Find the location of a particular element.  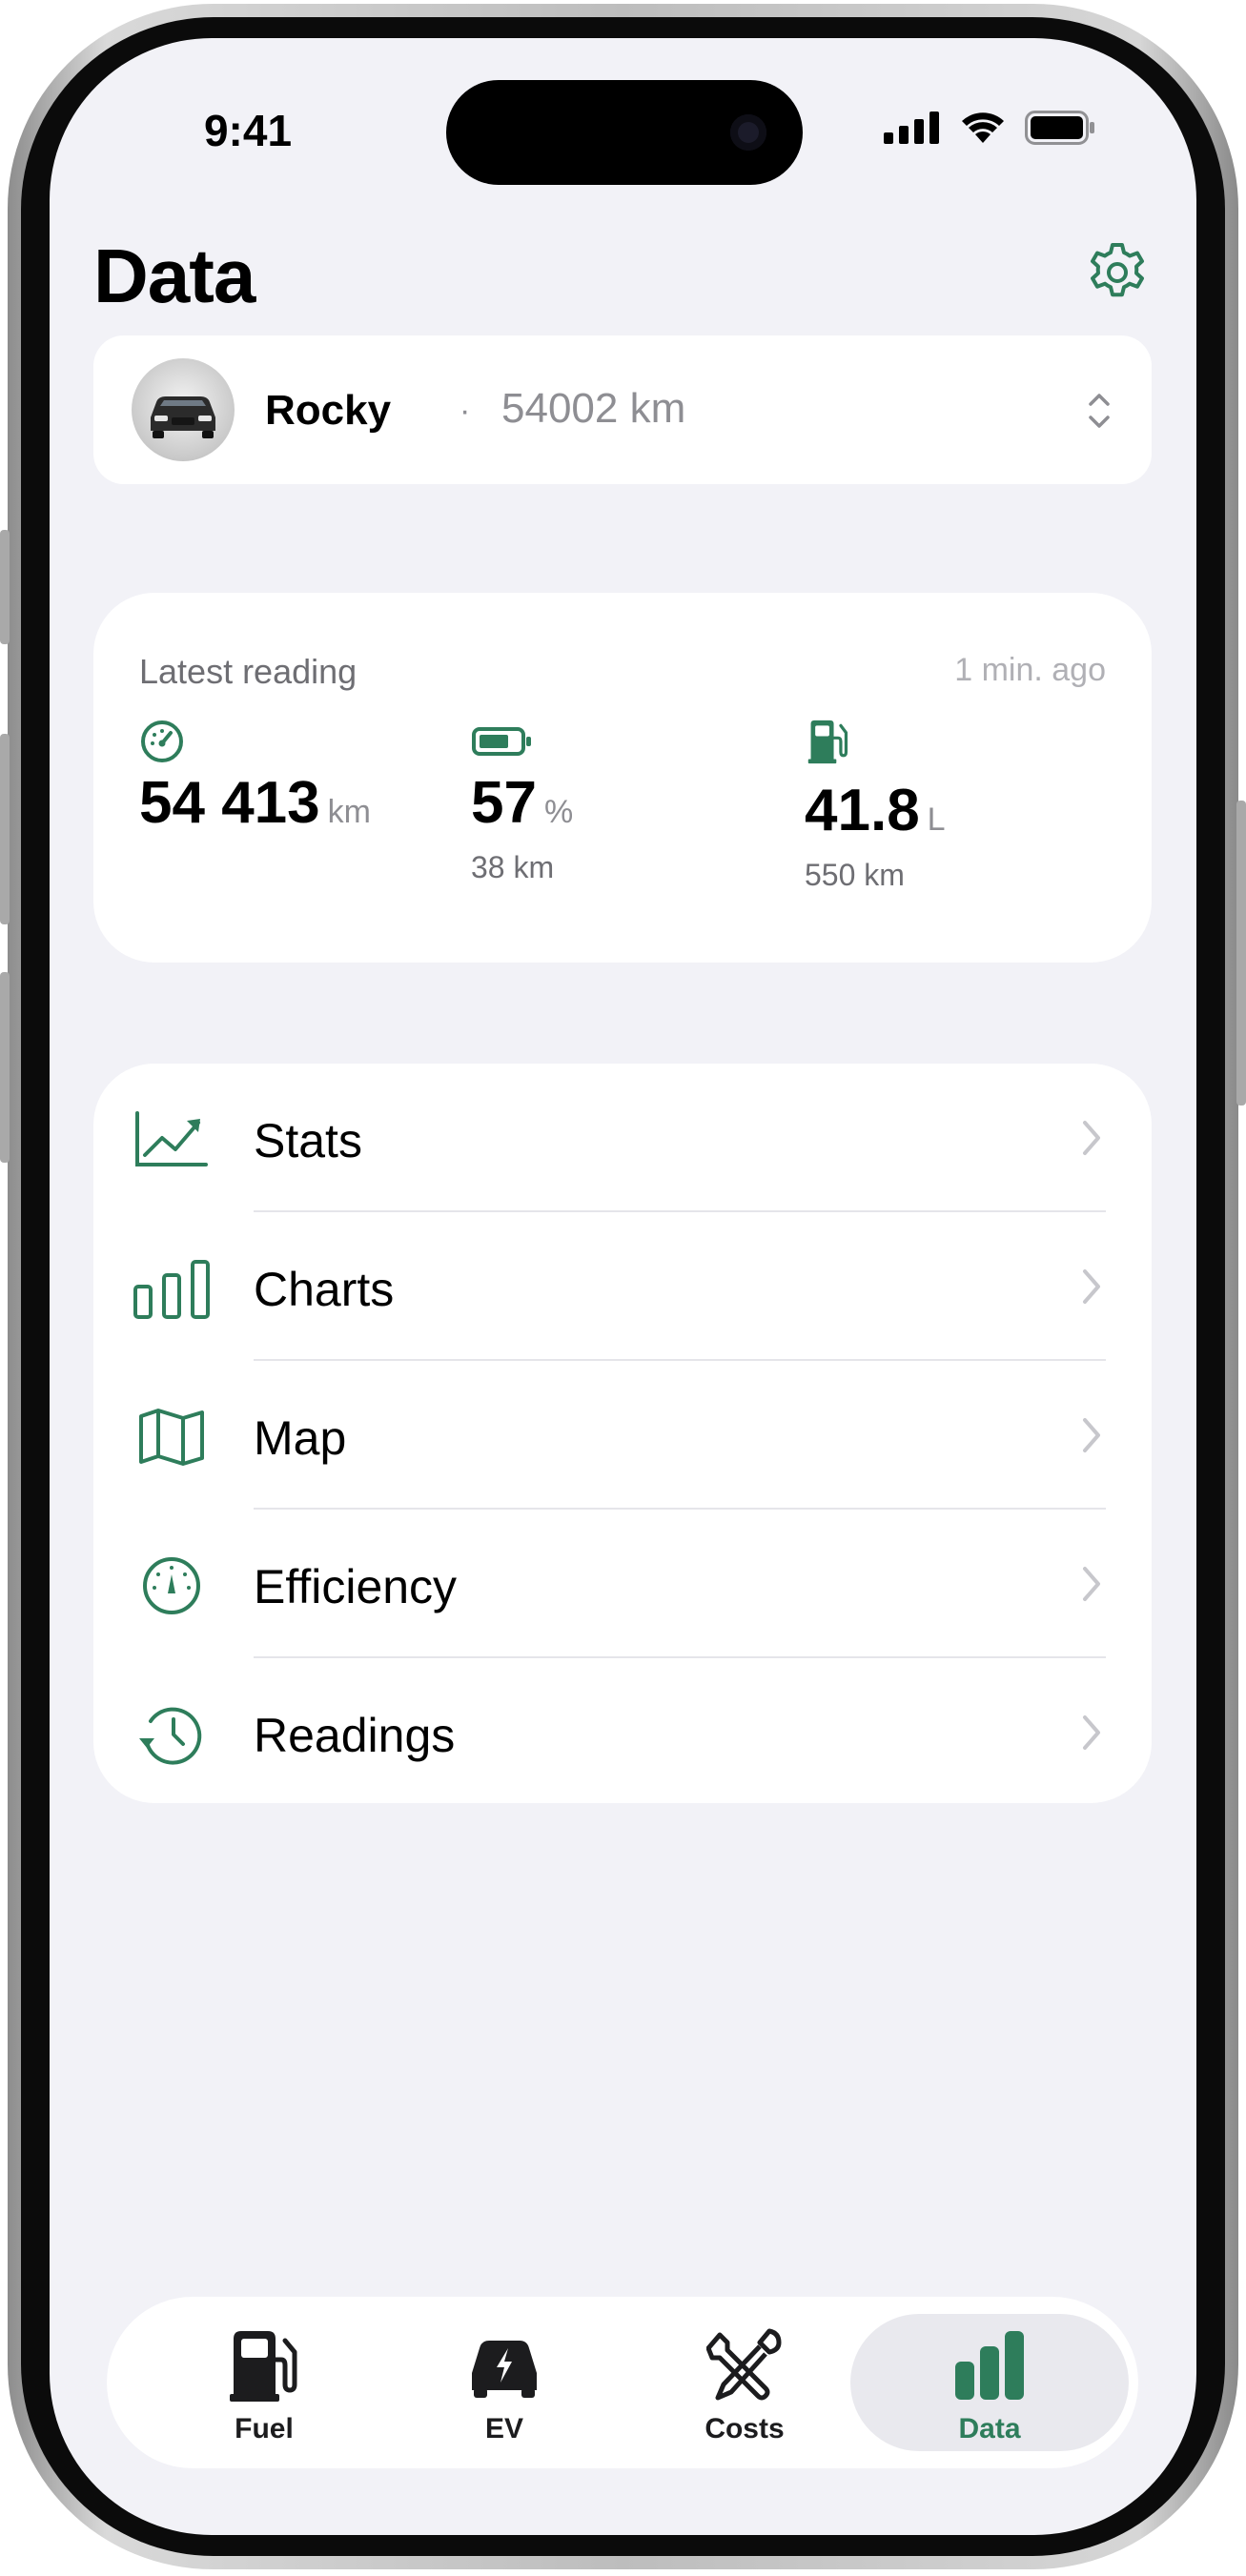

battery-value: 57 is located at coordinates (504, 803).